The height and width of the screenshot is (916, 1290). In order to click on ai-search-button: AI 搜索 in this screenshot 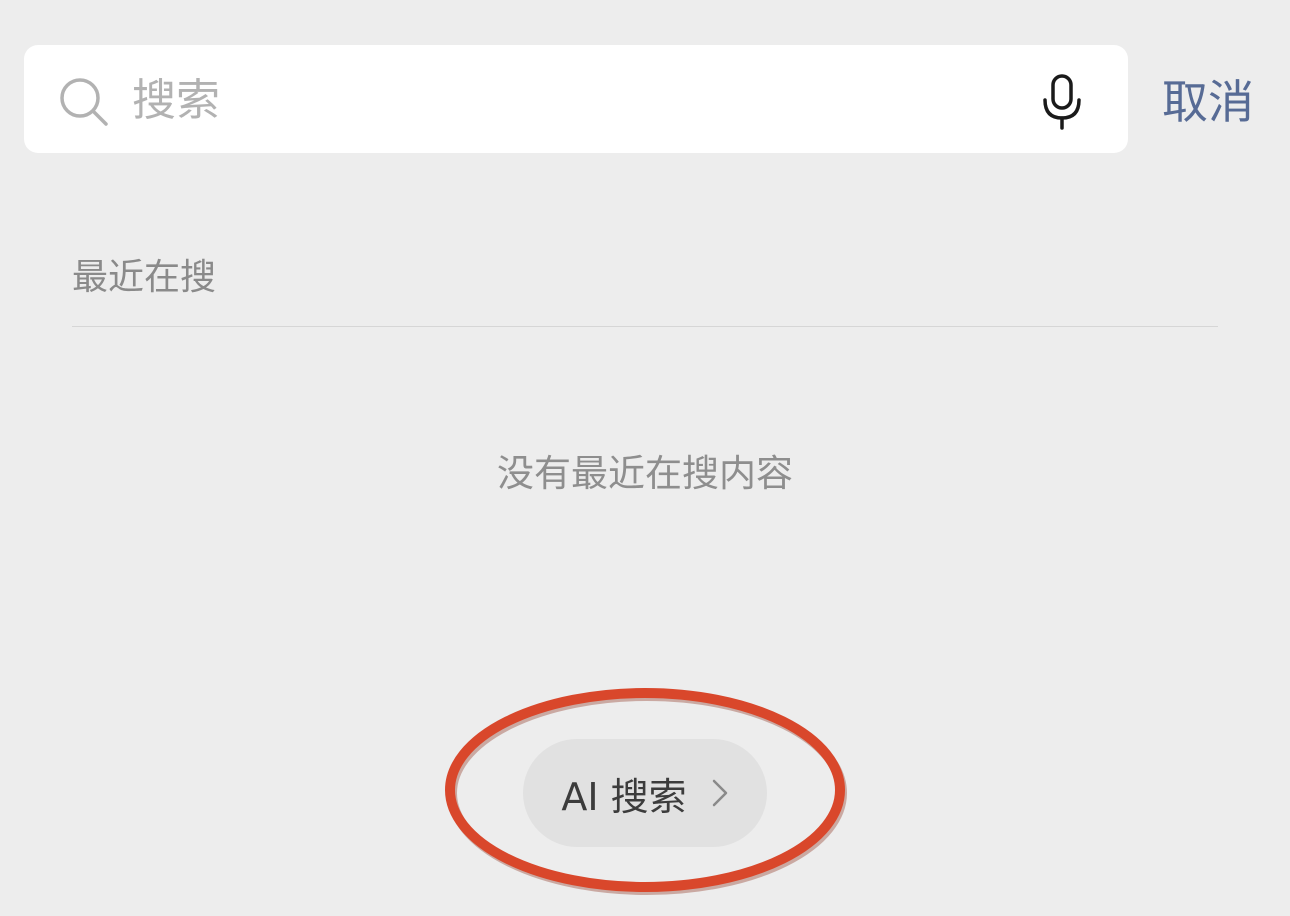, I will do `click(645, 793)`.